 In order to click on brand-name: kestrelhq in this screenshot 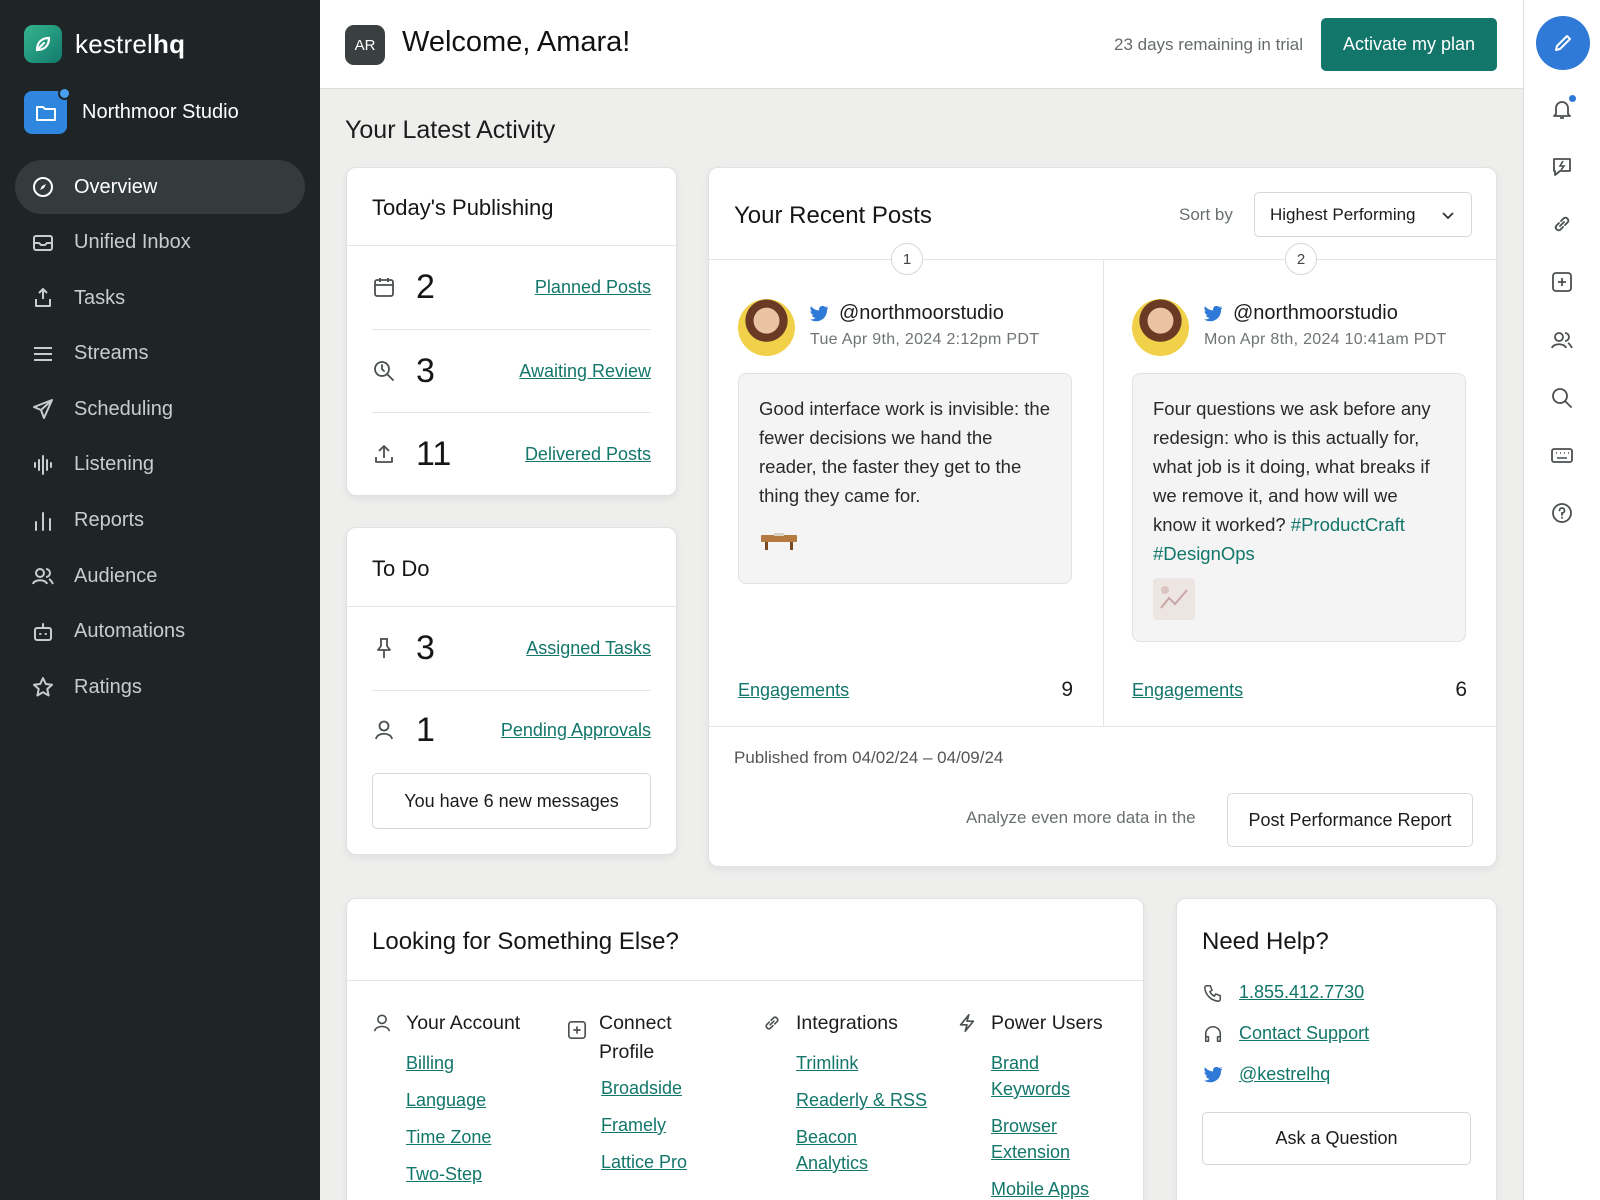, I will do `click(130, 43)`.